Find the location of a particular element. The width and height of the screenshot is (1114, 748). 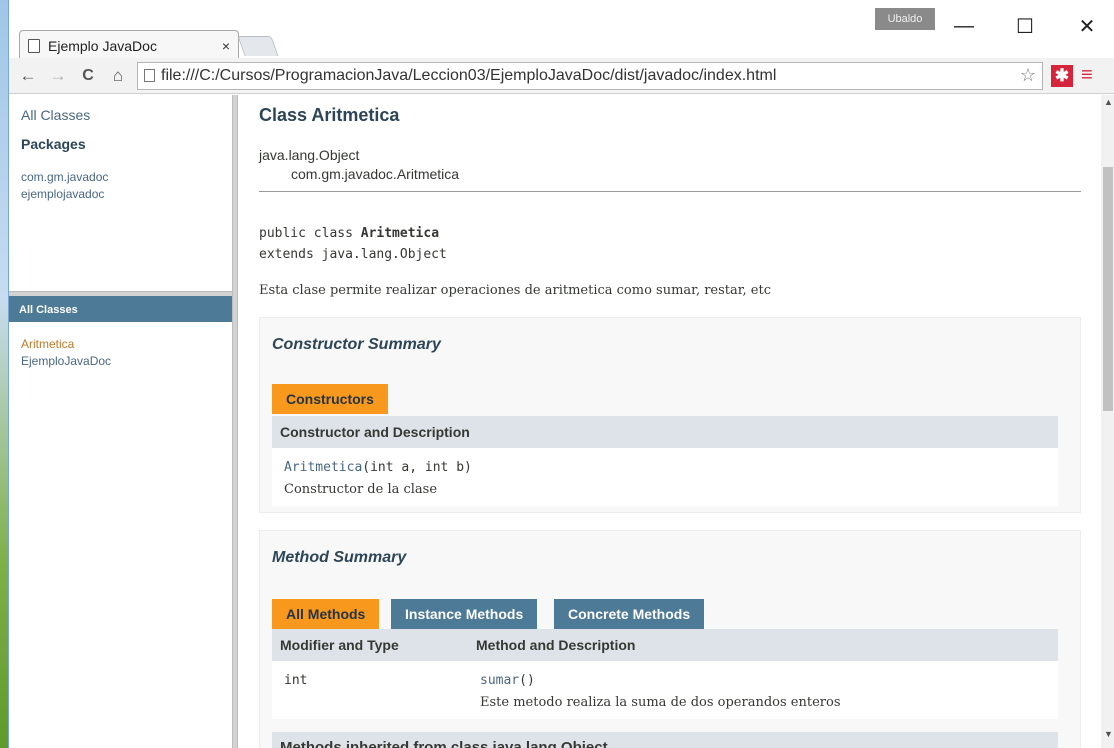

classes-frame: All Classes Aritmetica EjemploJavaDoc is located at coordinates (120, 522).